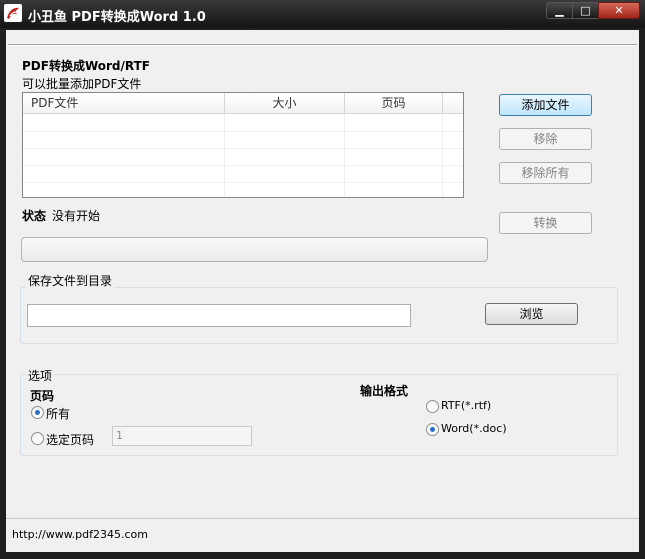 This screenshot has width=645, height=559. I want to click on rtf-format-radio, so click(432, 406).